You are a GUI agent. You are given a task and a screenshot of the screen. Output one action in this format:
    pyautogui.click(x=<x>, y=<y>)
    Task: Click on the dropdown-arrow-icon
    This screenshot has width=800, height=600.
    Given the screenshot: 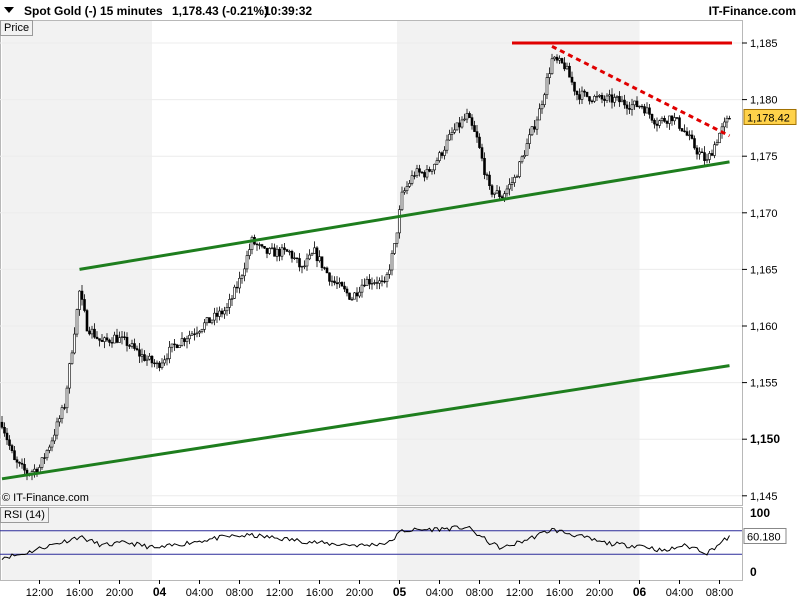 What is the action you would take?
    pyautogui.click(x=10, y=10)
    